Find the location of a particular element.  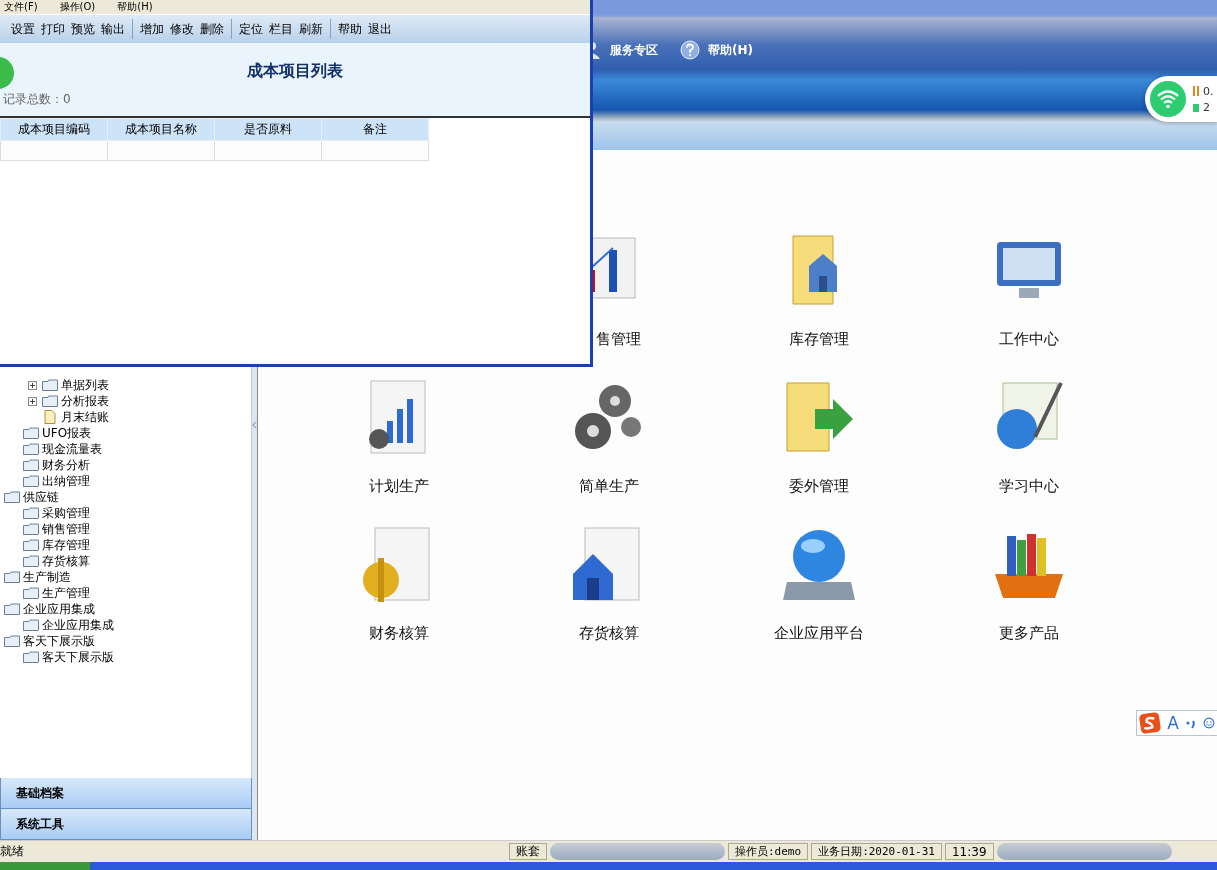

toolbar-button: 删除 is located at coordinates (212, 29).